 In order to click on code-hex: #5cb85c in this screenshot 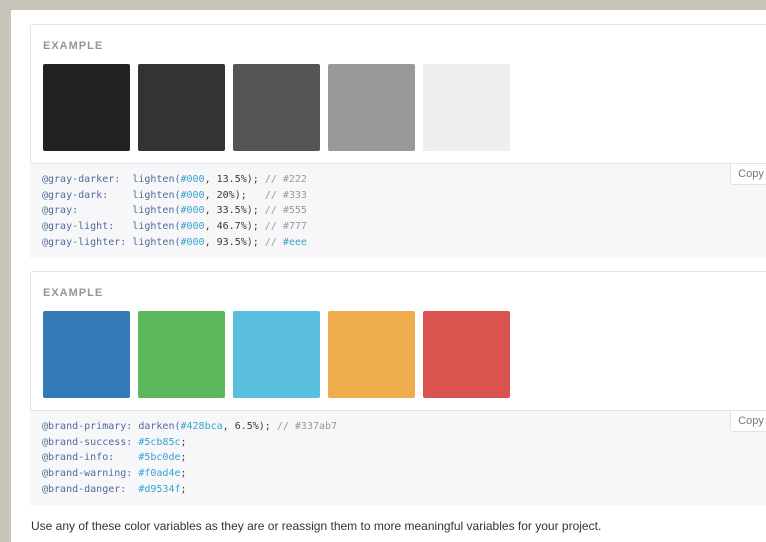, I will do `click(159, 442)`.